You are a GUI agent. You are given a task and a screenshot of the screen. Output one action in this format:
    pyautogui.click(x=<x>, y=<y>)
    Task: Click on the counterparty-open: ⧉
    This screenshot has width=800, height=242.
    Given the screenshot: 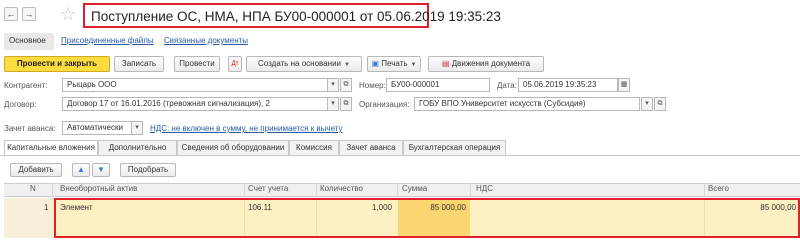 What is the action you would take?
    pyautogui.click(x=346, y=85)
    